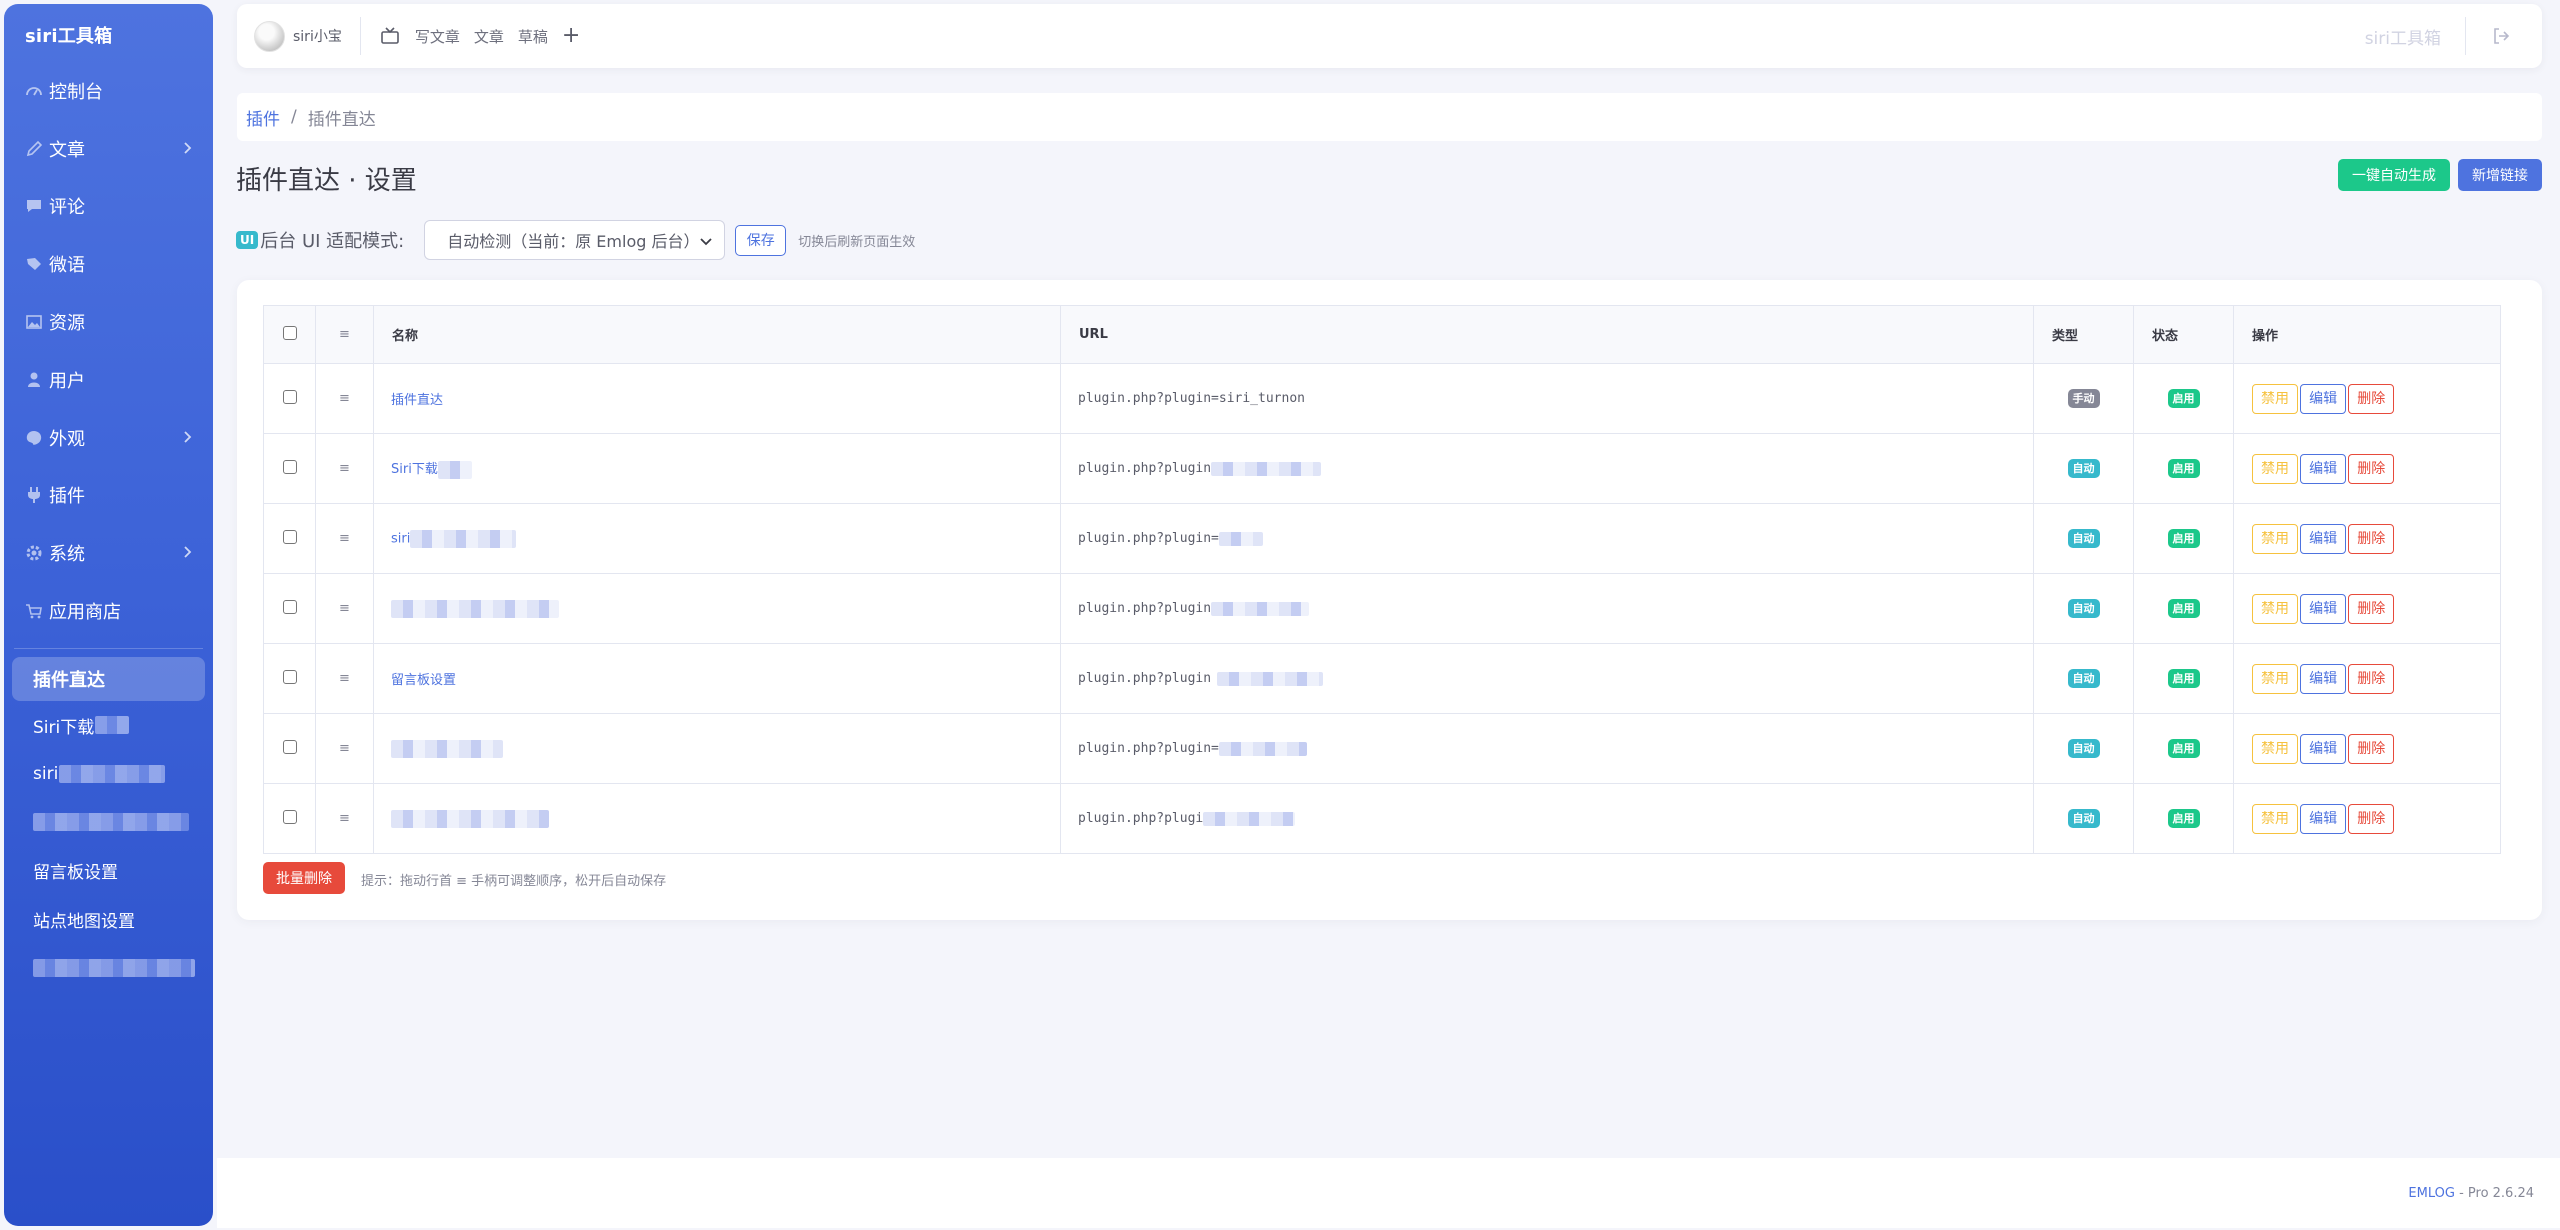  What do you see at coordinates (2403, 36) in the screenshot?
I see `topbar-brand: siri工具箱` at bounding box center [2403, 36].